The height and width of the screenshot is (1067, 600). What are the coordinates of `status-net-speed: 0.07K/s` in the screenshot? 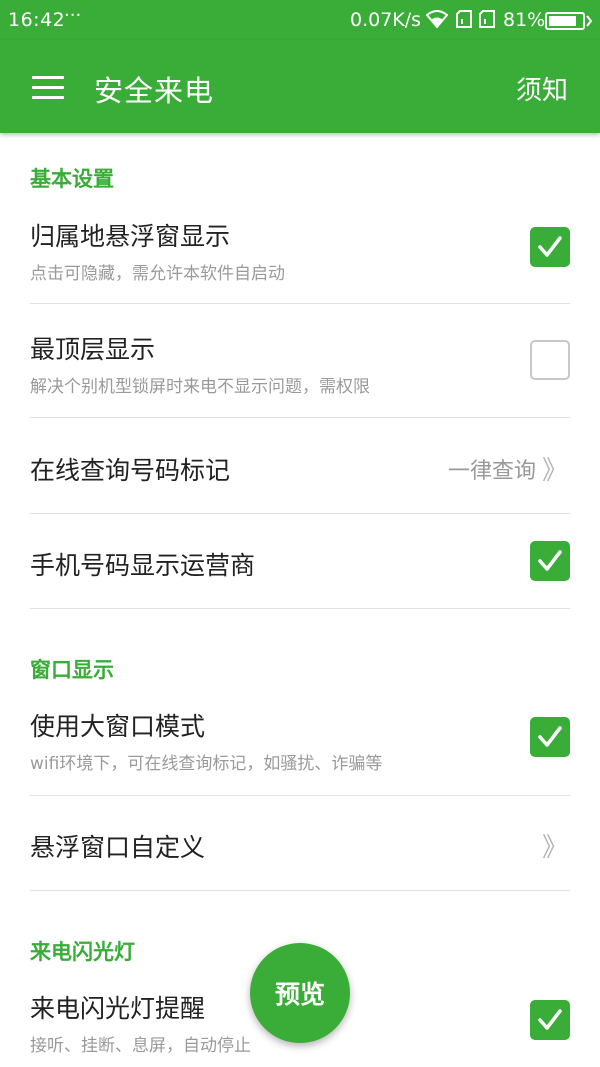 It's located at (386, 20).